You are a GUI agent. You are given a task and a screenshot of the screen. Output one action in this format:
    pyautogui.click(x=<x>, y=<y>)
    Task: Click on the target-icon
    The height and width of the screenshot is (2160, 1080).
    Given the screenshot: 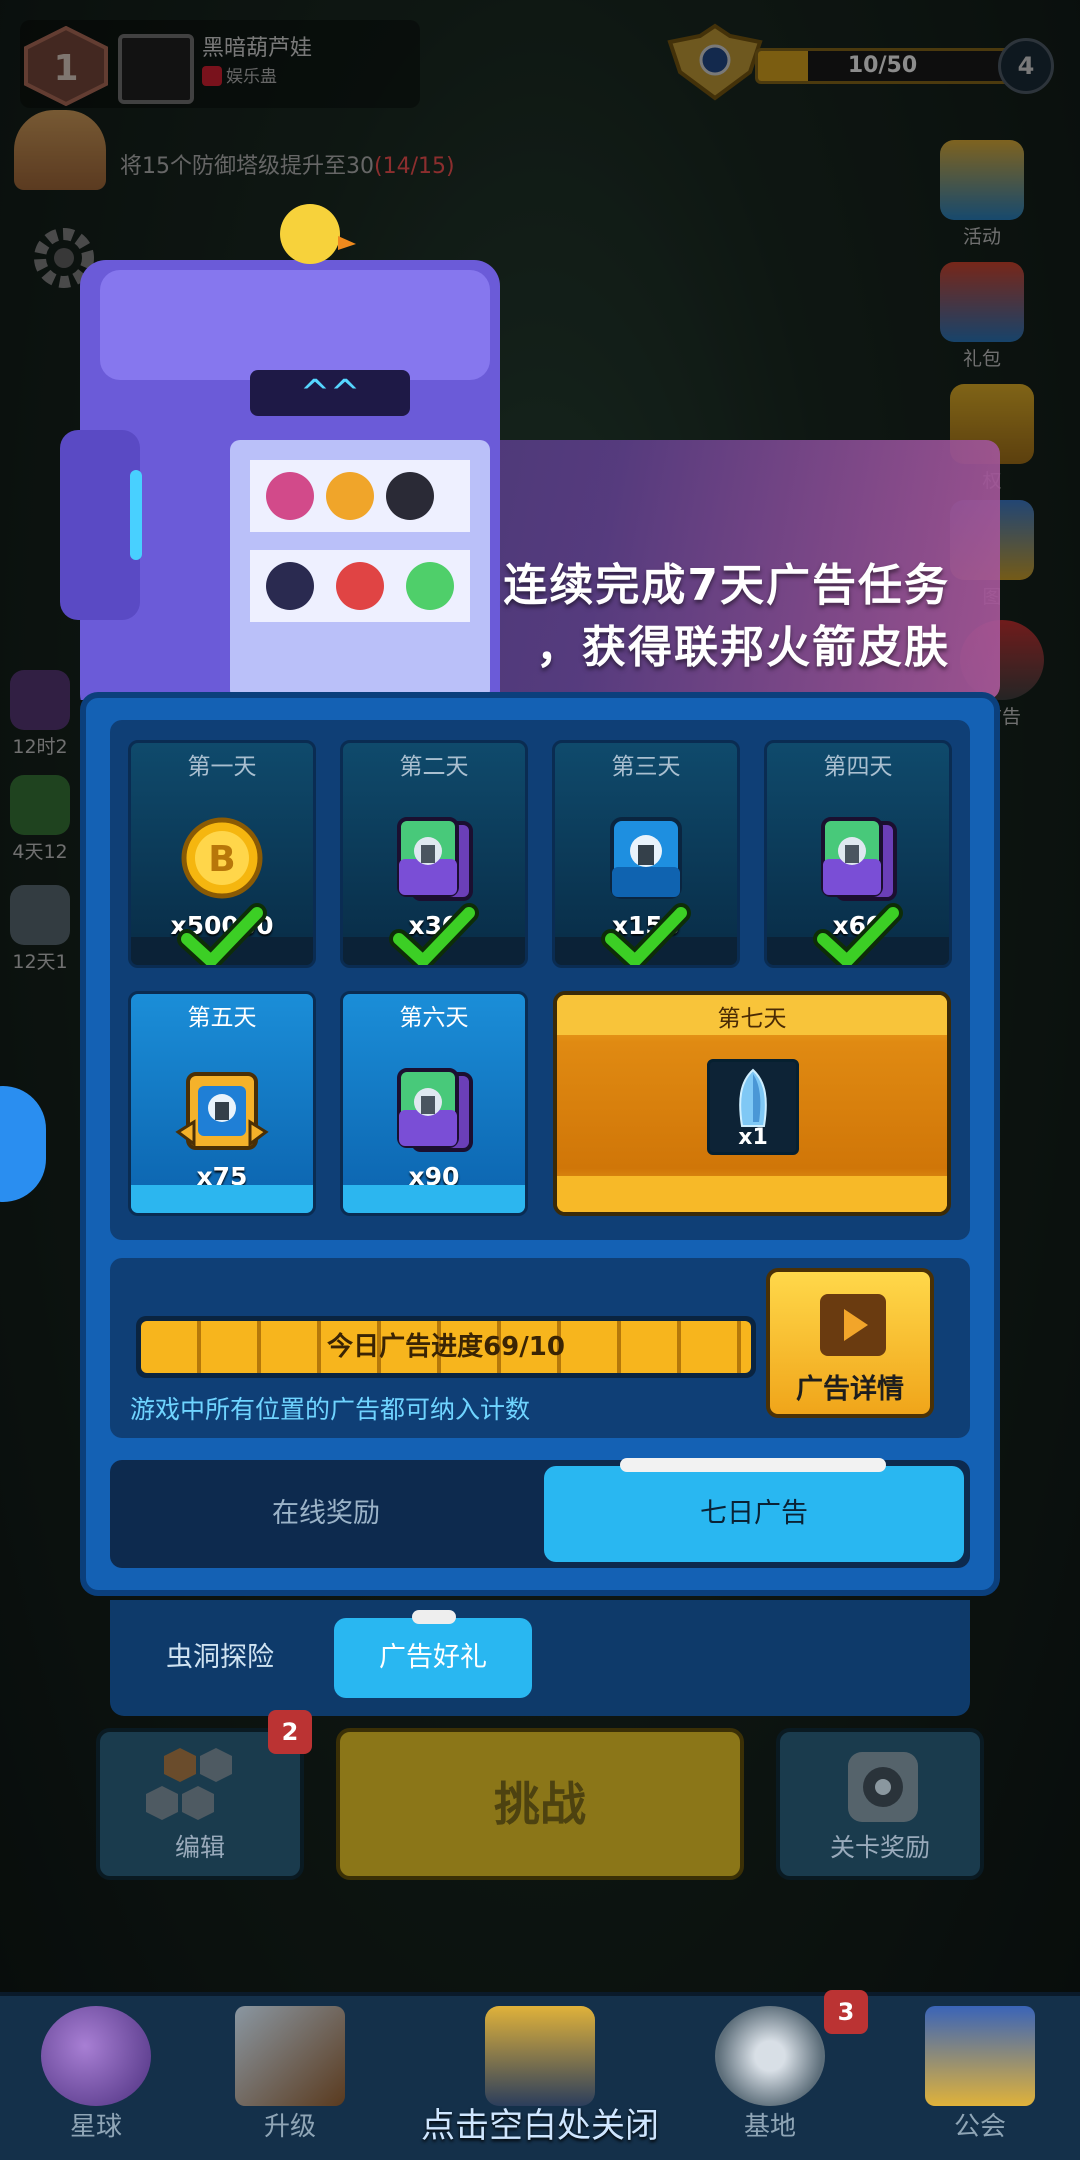 What is the action you would take?
    pyautogui.click(x=883, y=1787)
    